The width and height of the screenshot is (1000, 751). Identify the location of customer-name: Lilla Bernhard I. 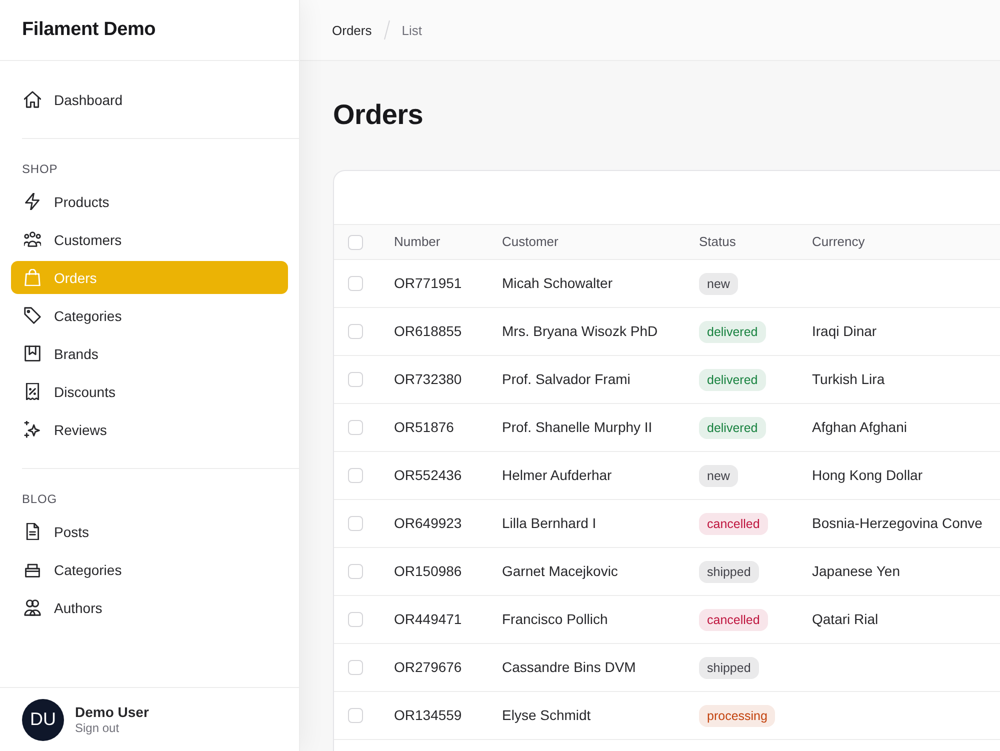
(549, 522).